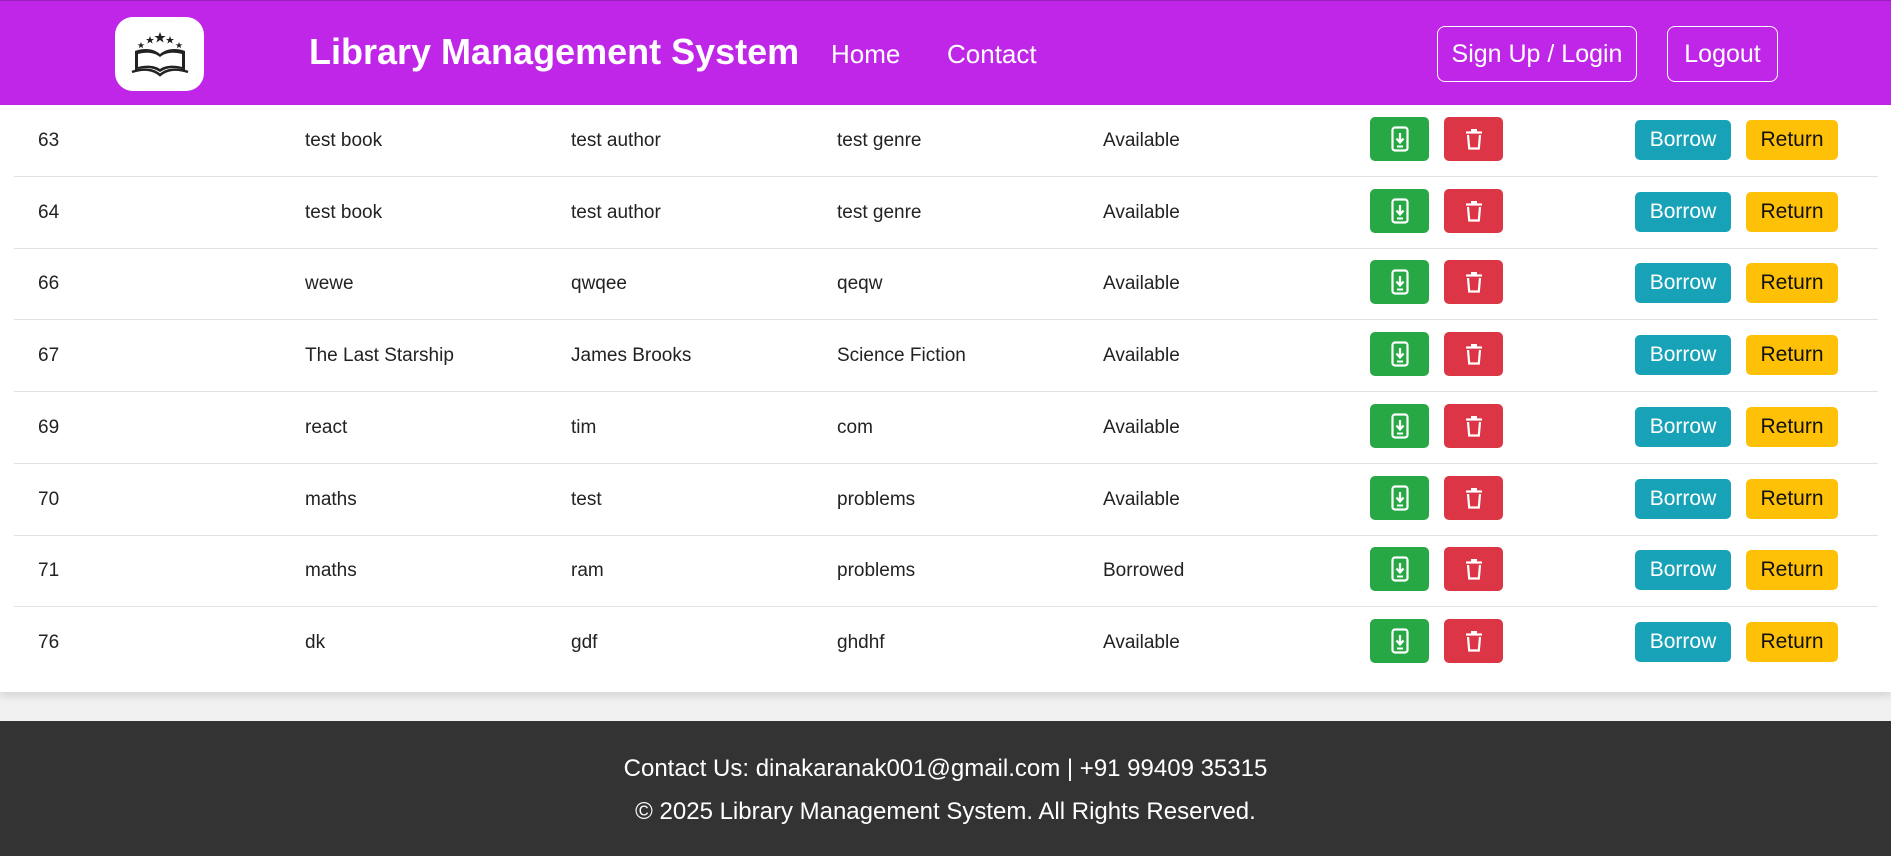 Image resolution: width=1891 pixels, height=856 pixels. What do you see at coordinates (992, 54) in the screenshot?
I see `nav-contact-link: Contact` at bounding box center [992, 54].